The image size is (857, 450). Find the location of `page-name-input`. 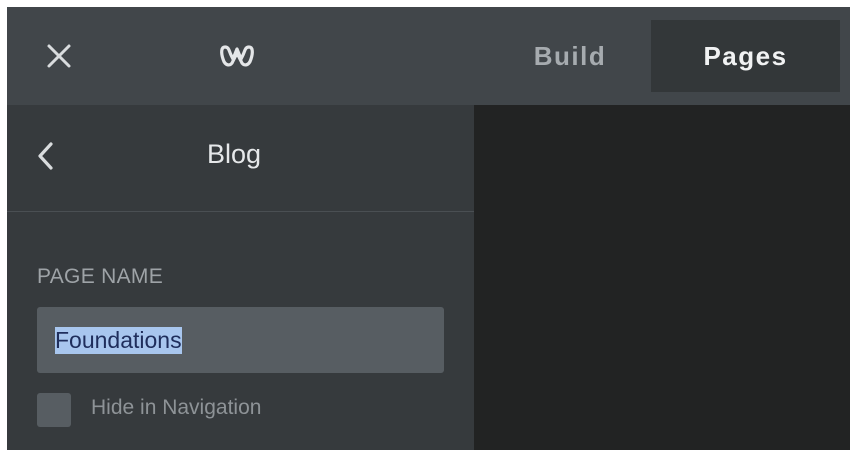

page-name-input is located at coordinates (240, 340).